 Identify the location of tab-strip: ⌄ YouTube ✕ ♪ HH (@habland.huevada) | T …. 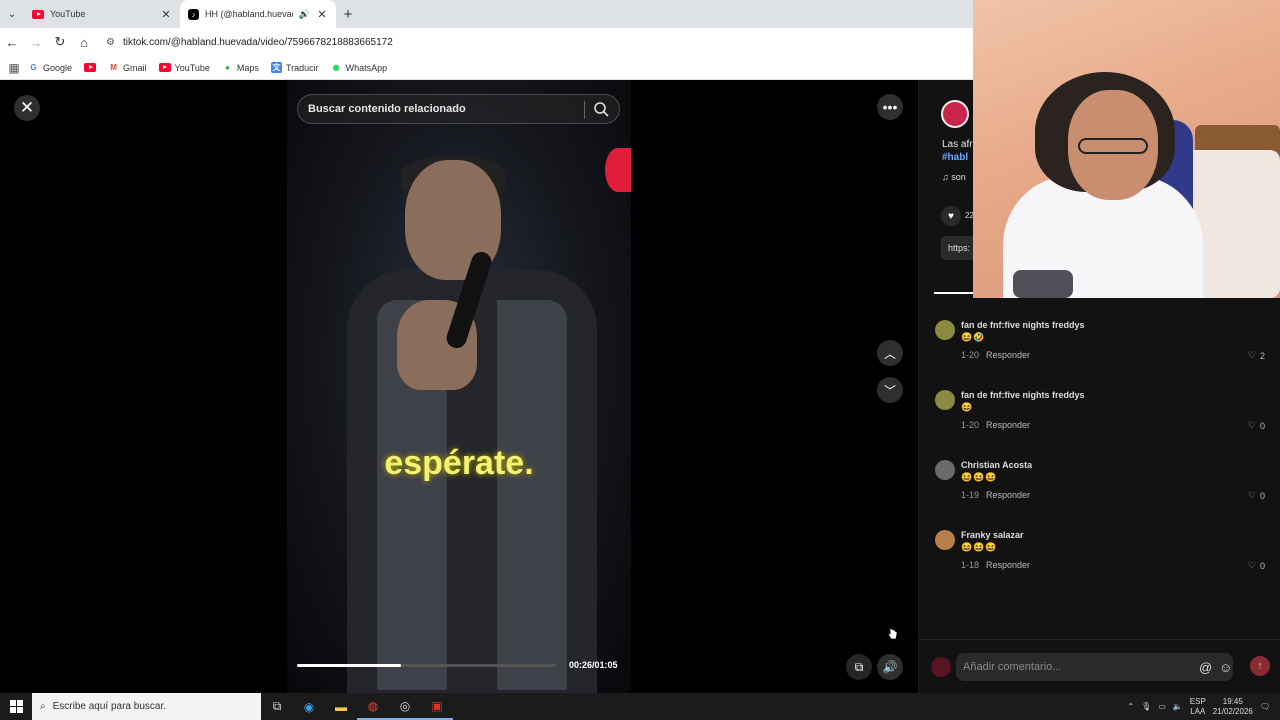
(486, 14).